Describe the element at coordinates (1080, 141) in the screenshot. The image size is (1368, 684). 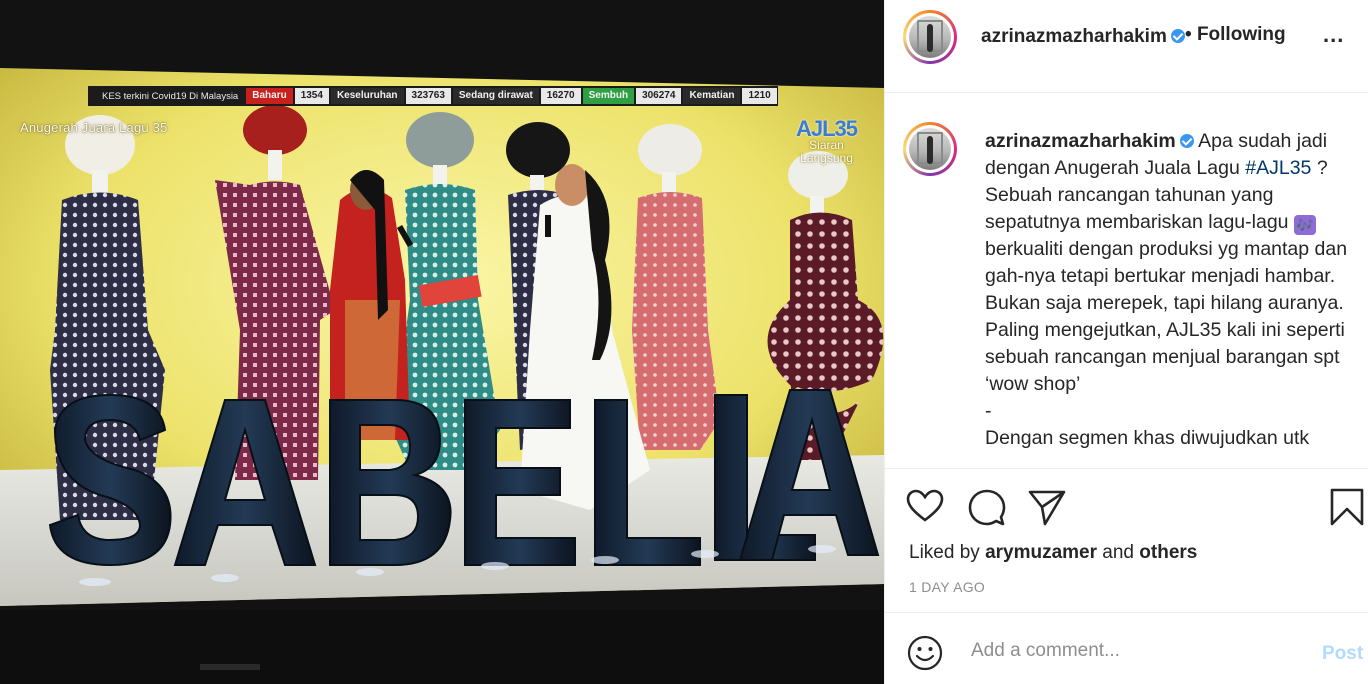
I see `caption-username: azrinazmazharhakim` at that location.